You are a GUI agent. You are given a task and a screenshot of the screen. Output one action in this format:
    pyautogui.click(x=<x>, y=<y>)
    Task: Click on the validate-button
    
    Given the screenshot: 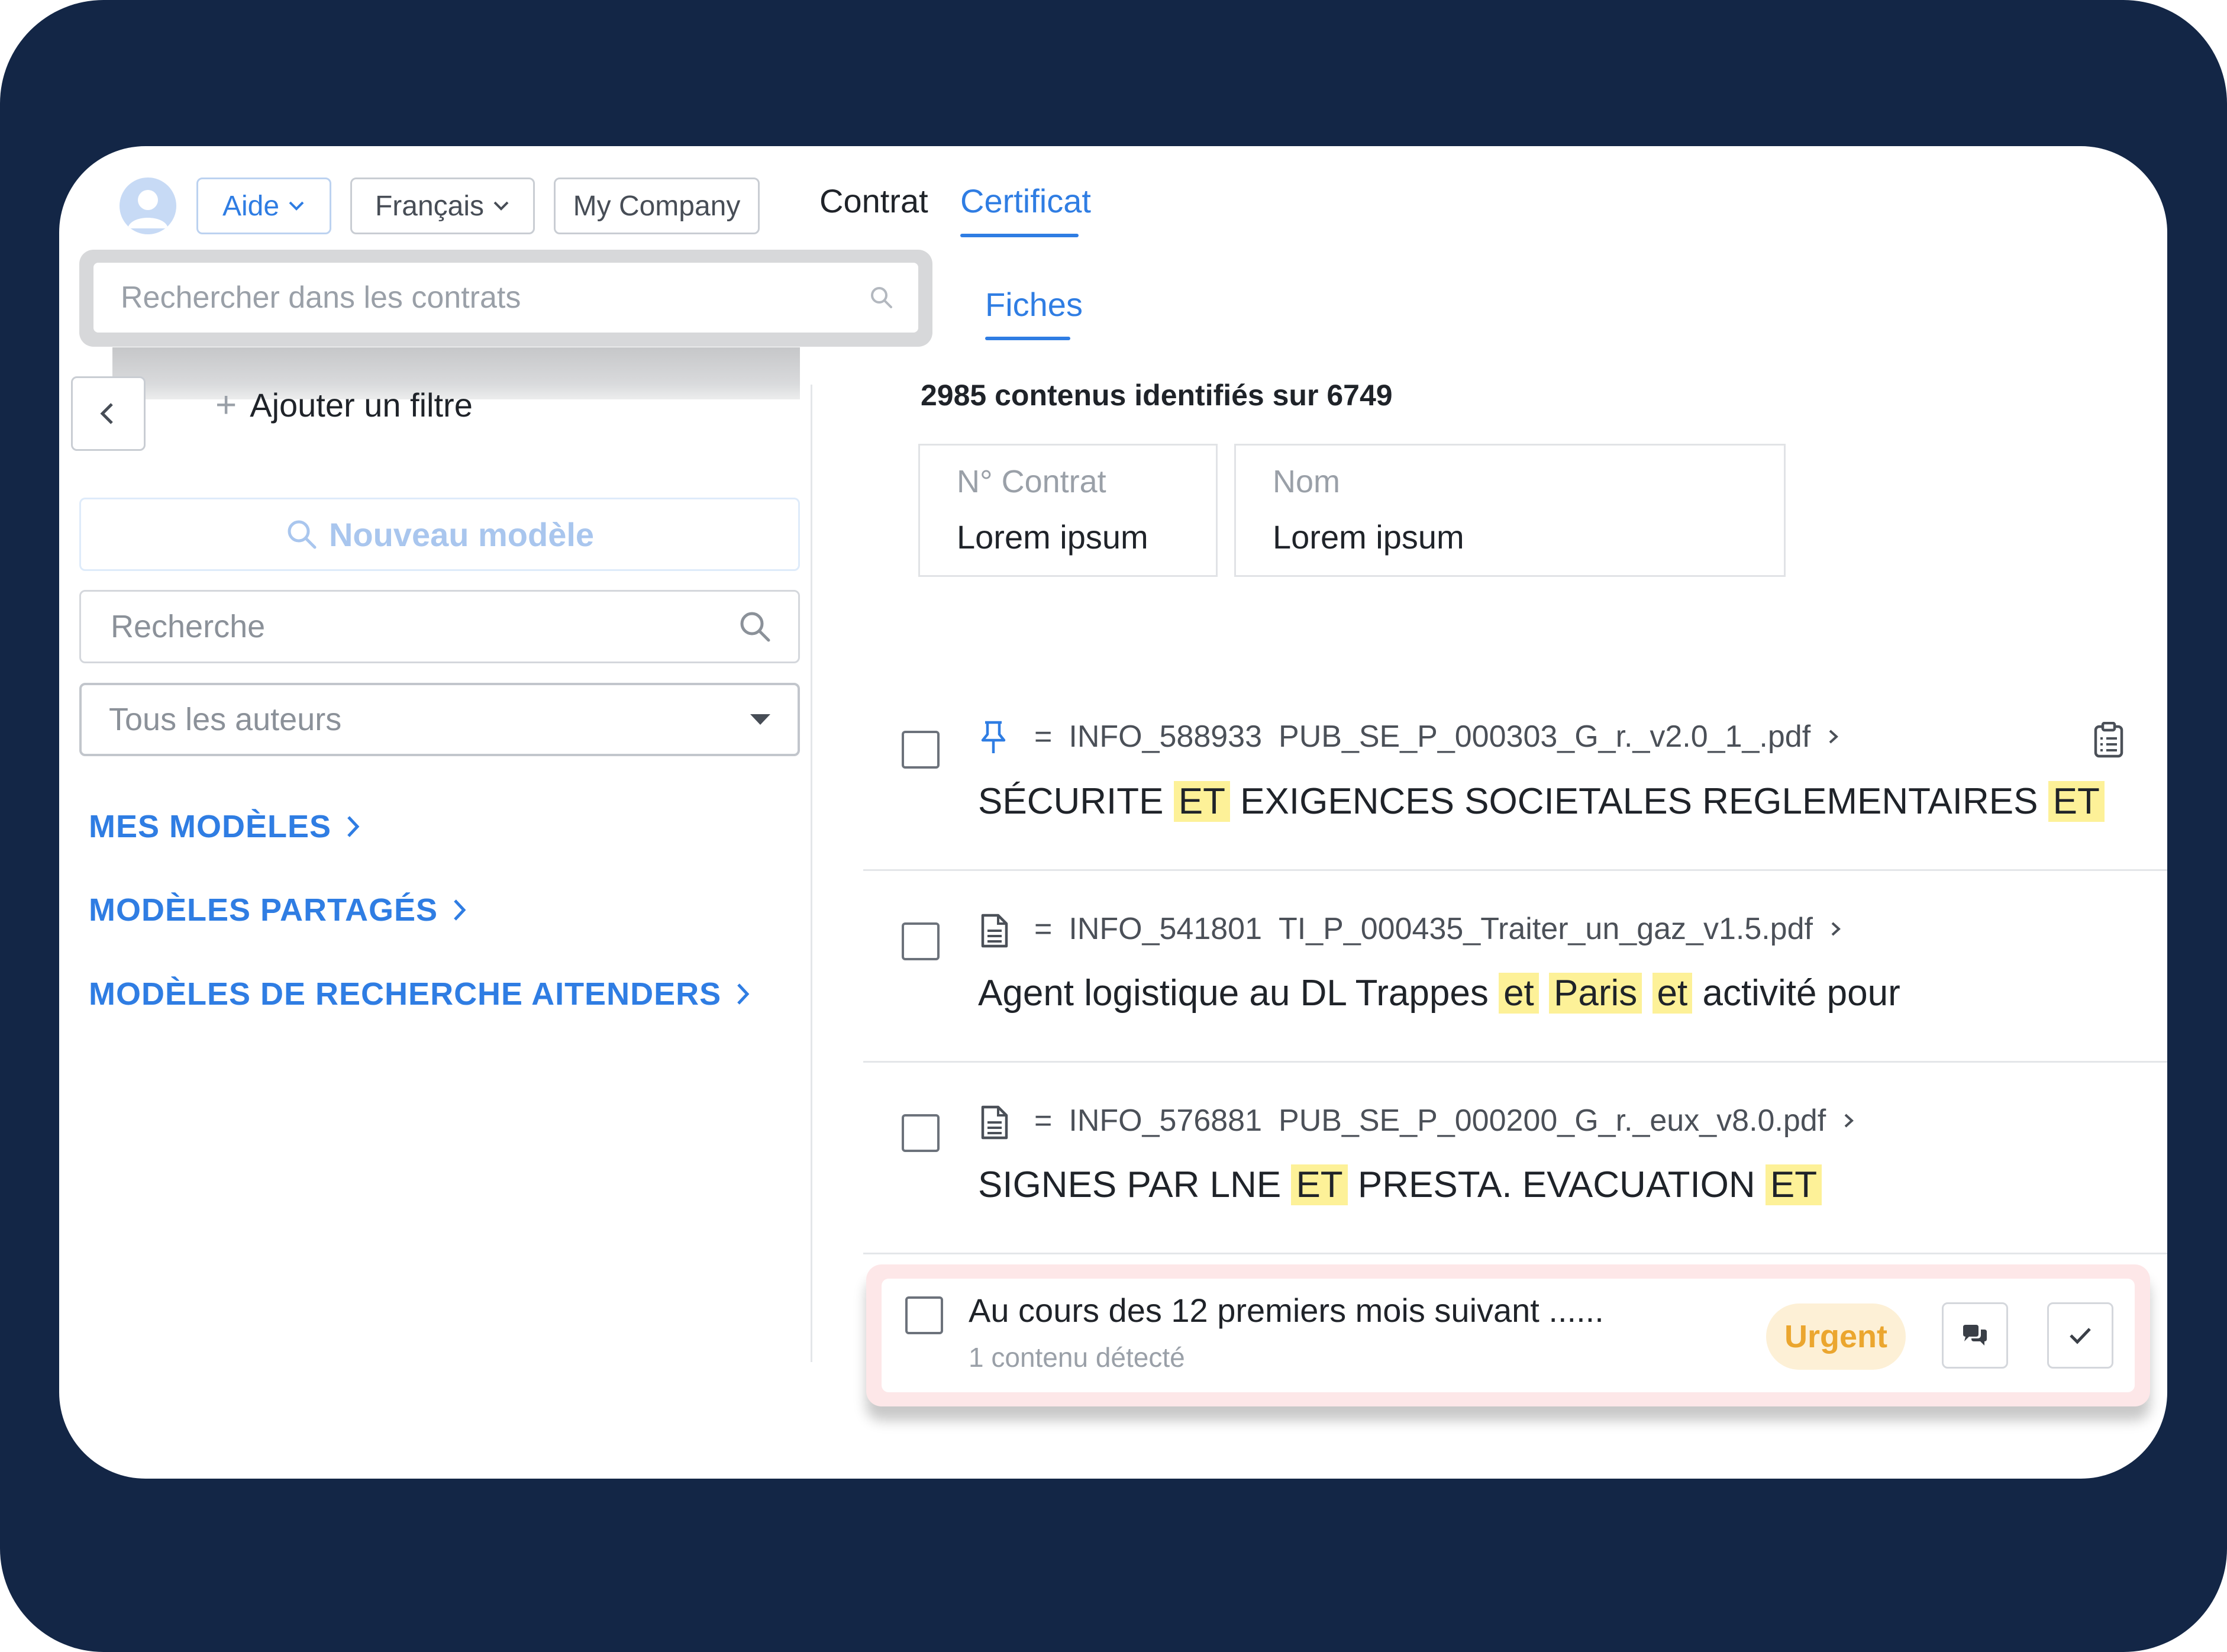 What is the action you would take?
    pyautogui.click(x=2080, y=1336)
    